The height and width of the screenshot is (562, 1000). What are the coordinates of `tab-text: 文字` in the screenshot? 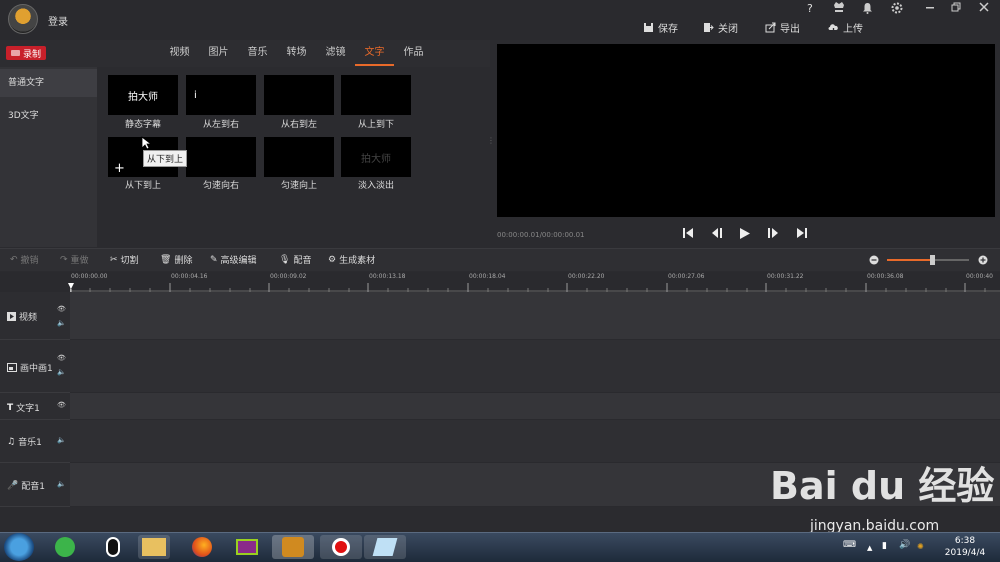 It's located at (374, 55).